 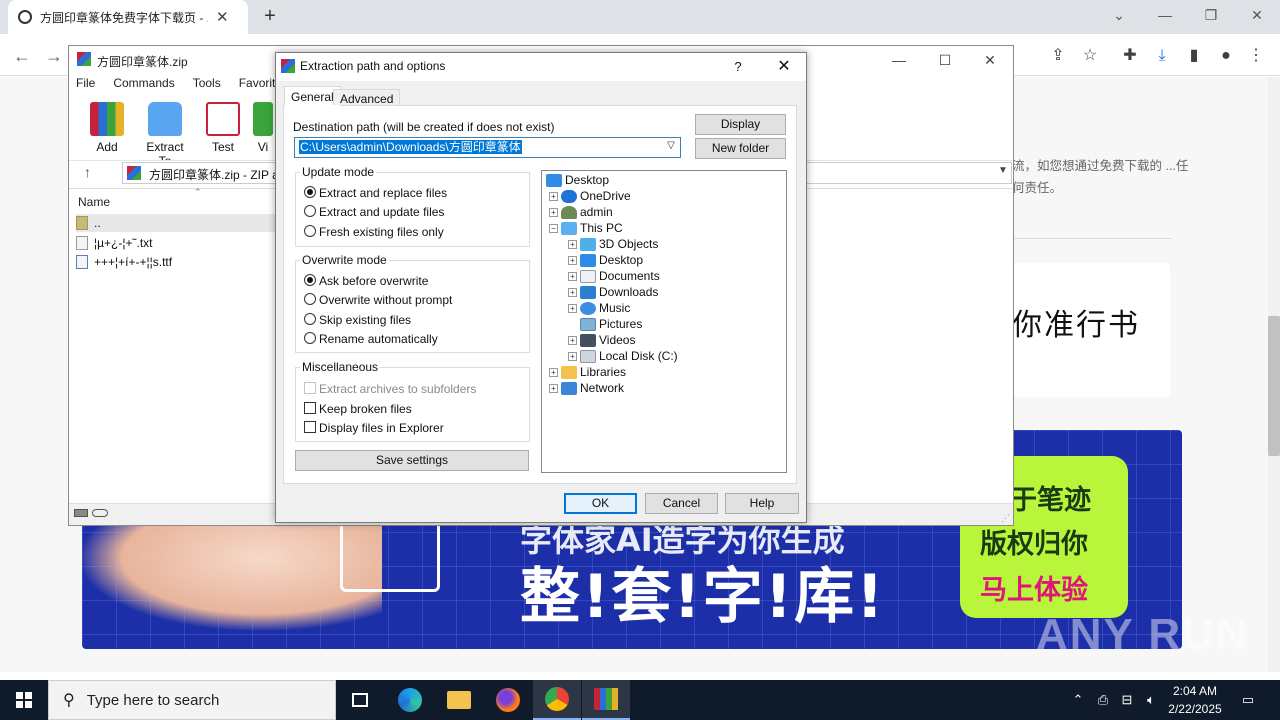 I want to click on new-folder-button: New folder, so click(x=740, y=148).